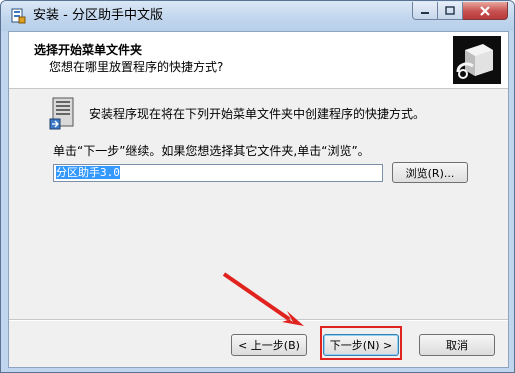 This screenshot has height=373, width=515. What do you see at coordinates (136, 67) in the screenshot?
I see `page-subtitle: 您想在哪里放置程序的快捷方式?` at bounding box center [136, 67].